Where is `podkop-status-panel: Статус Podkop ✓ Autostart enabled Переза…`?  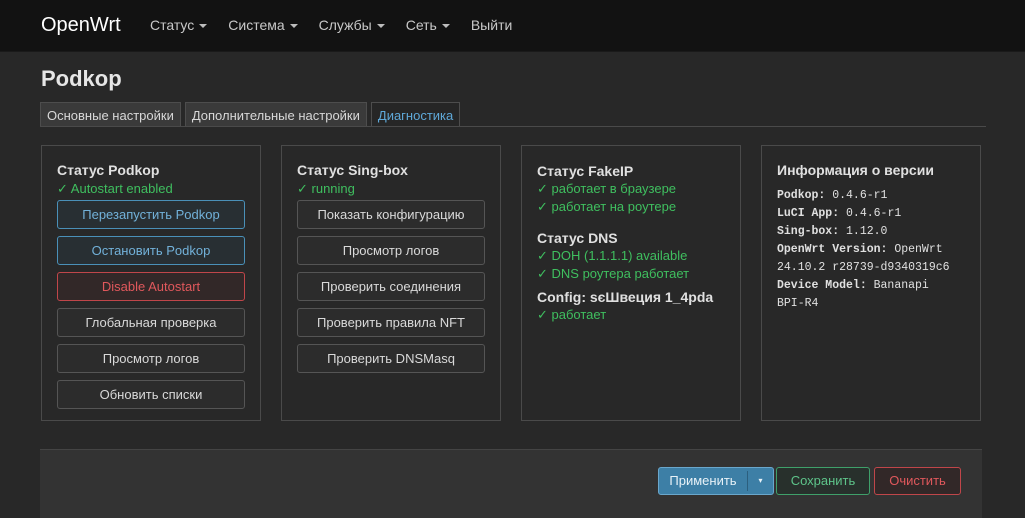 podkop-status-panel: Статус Podkop ✓ Autostart enabled Переза… is located at coordinates (151, 283).